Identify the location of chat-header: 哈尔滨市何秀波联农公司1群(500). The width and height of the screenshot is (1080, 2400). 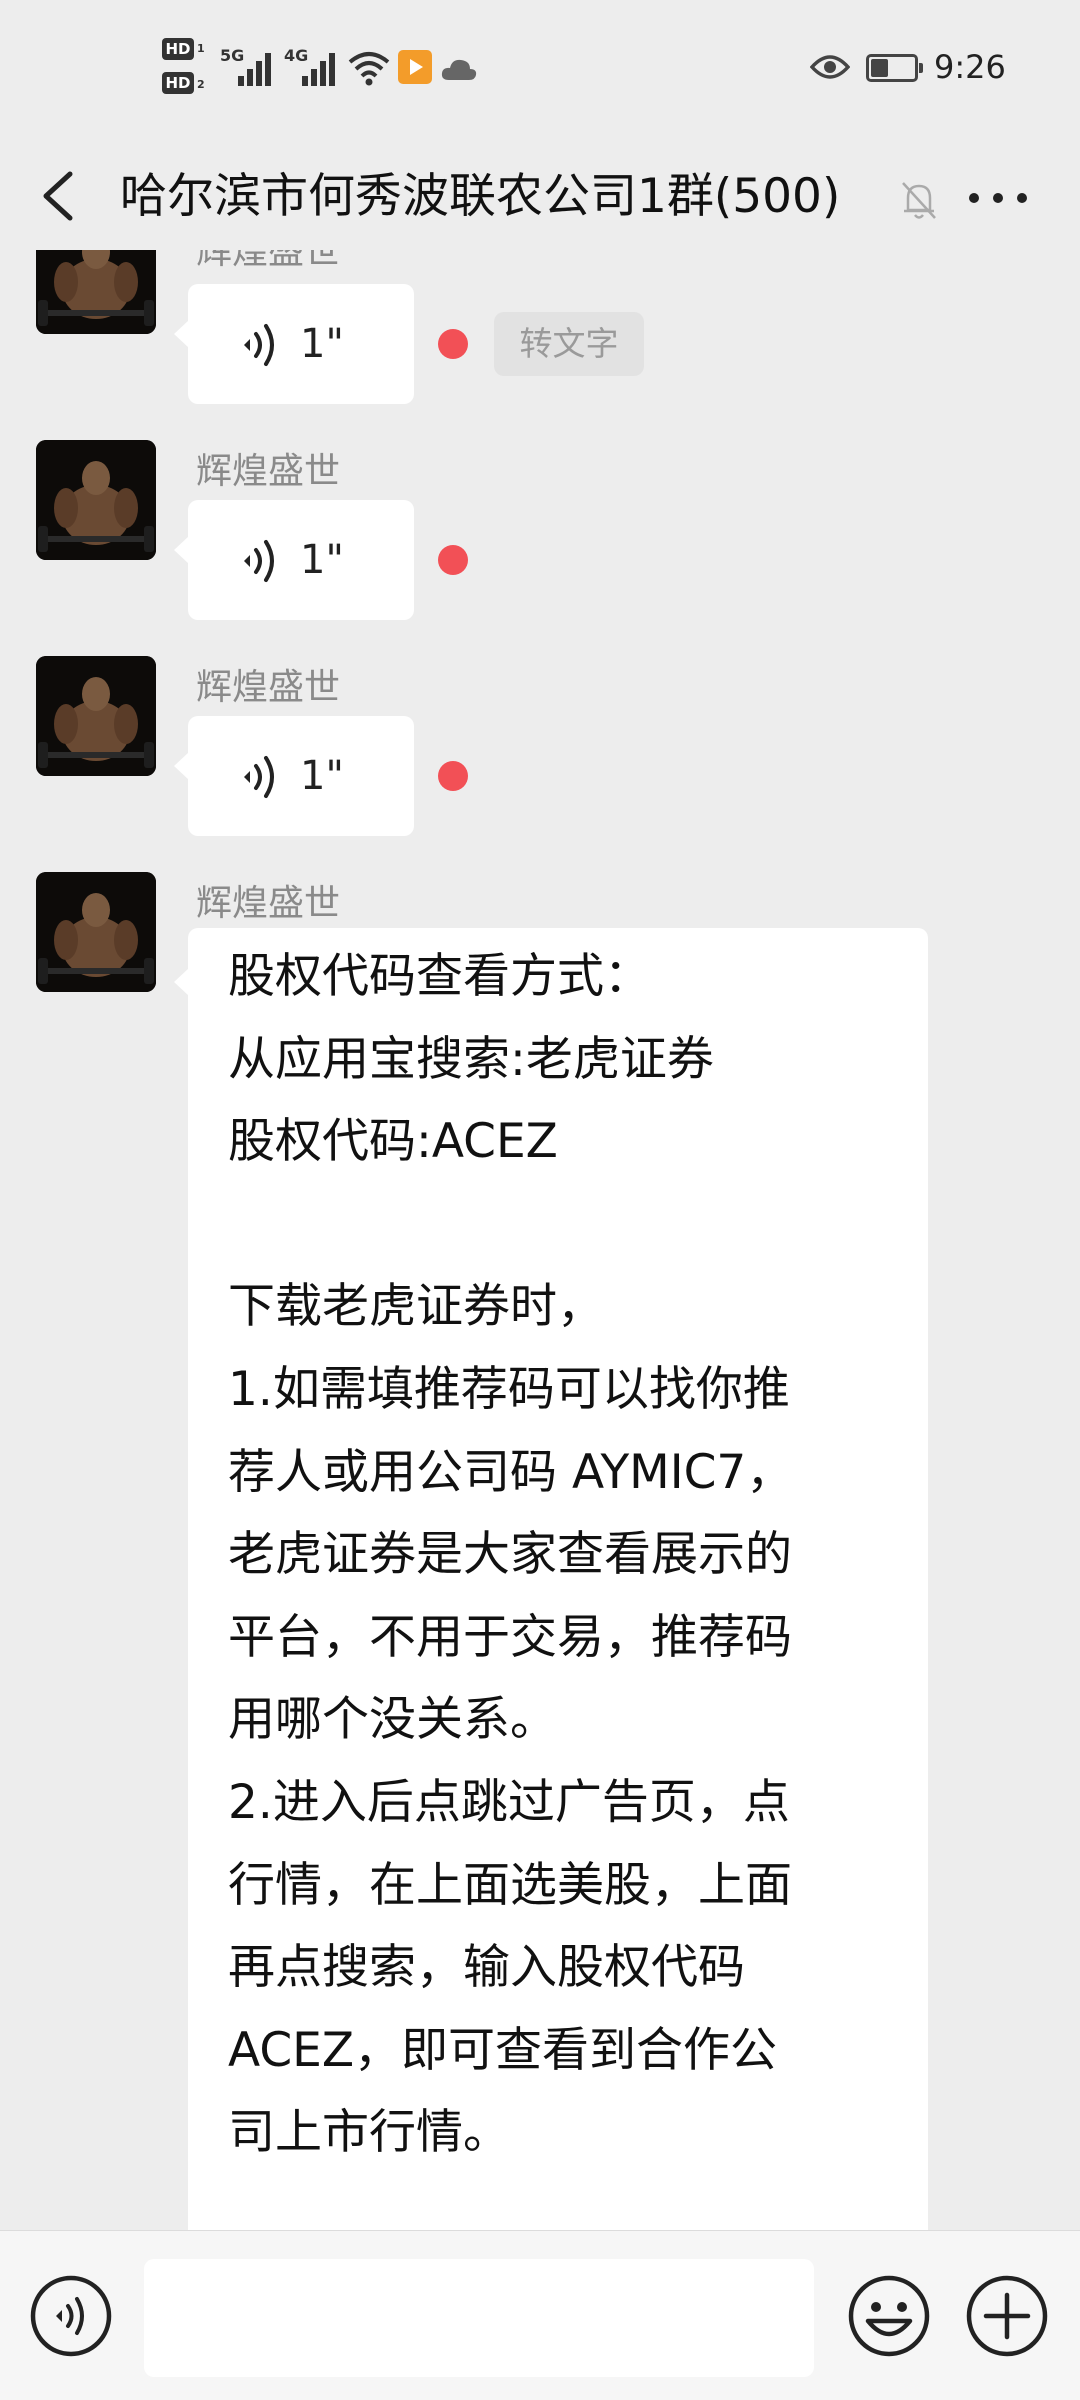
(540, 195).